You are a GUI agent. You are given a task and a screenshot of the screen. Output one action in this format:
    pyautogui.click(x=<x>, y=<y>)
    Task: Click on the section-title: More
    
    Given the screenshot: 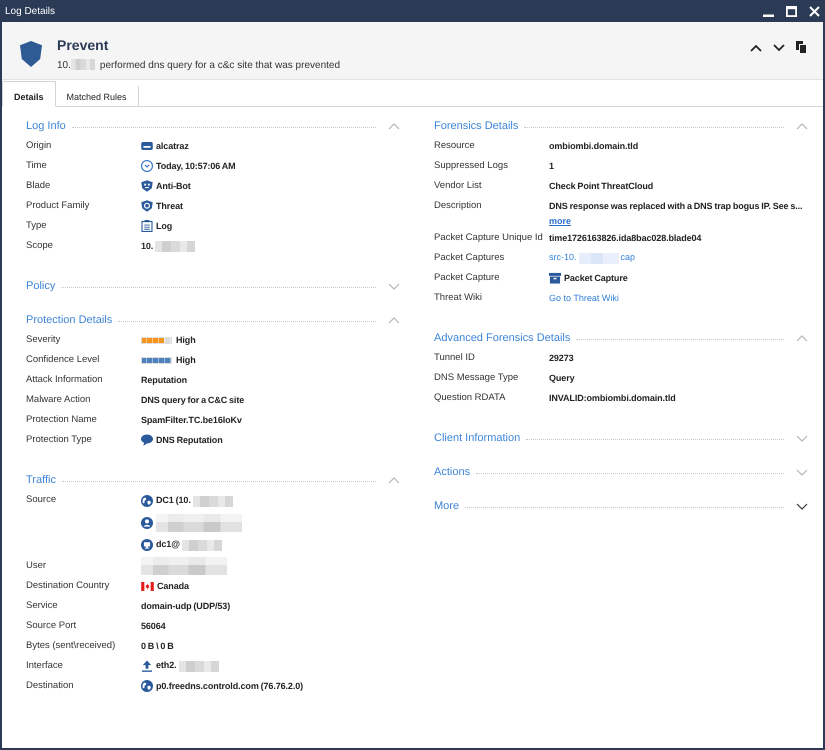 What is the action you would take?
    pyautogui.click(x=447, y=506)
    